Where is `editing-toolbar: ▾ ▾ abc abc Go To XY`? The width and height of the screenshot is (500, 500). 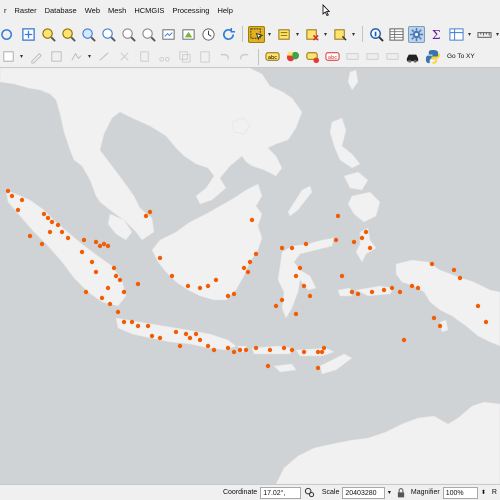
editing-toolbar: ▾ ▾ abc abc Go To XY is located at coordinates (250, 57).